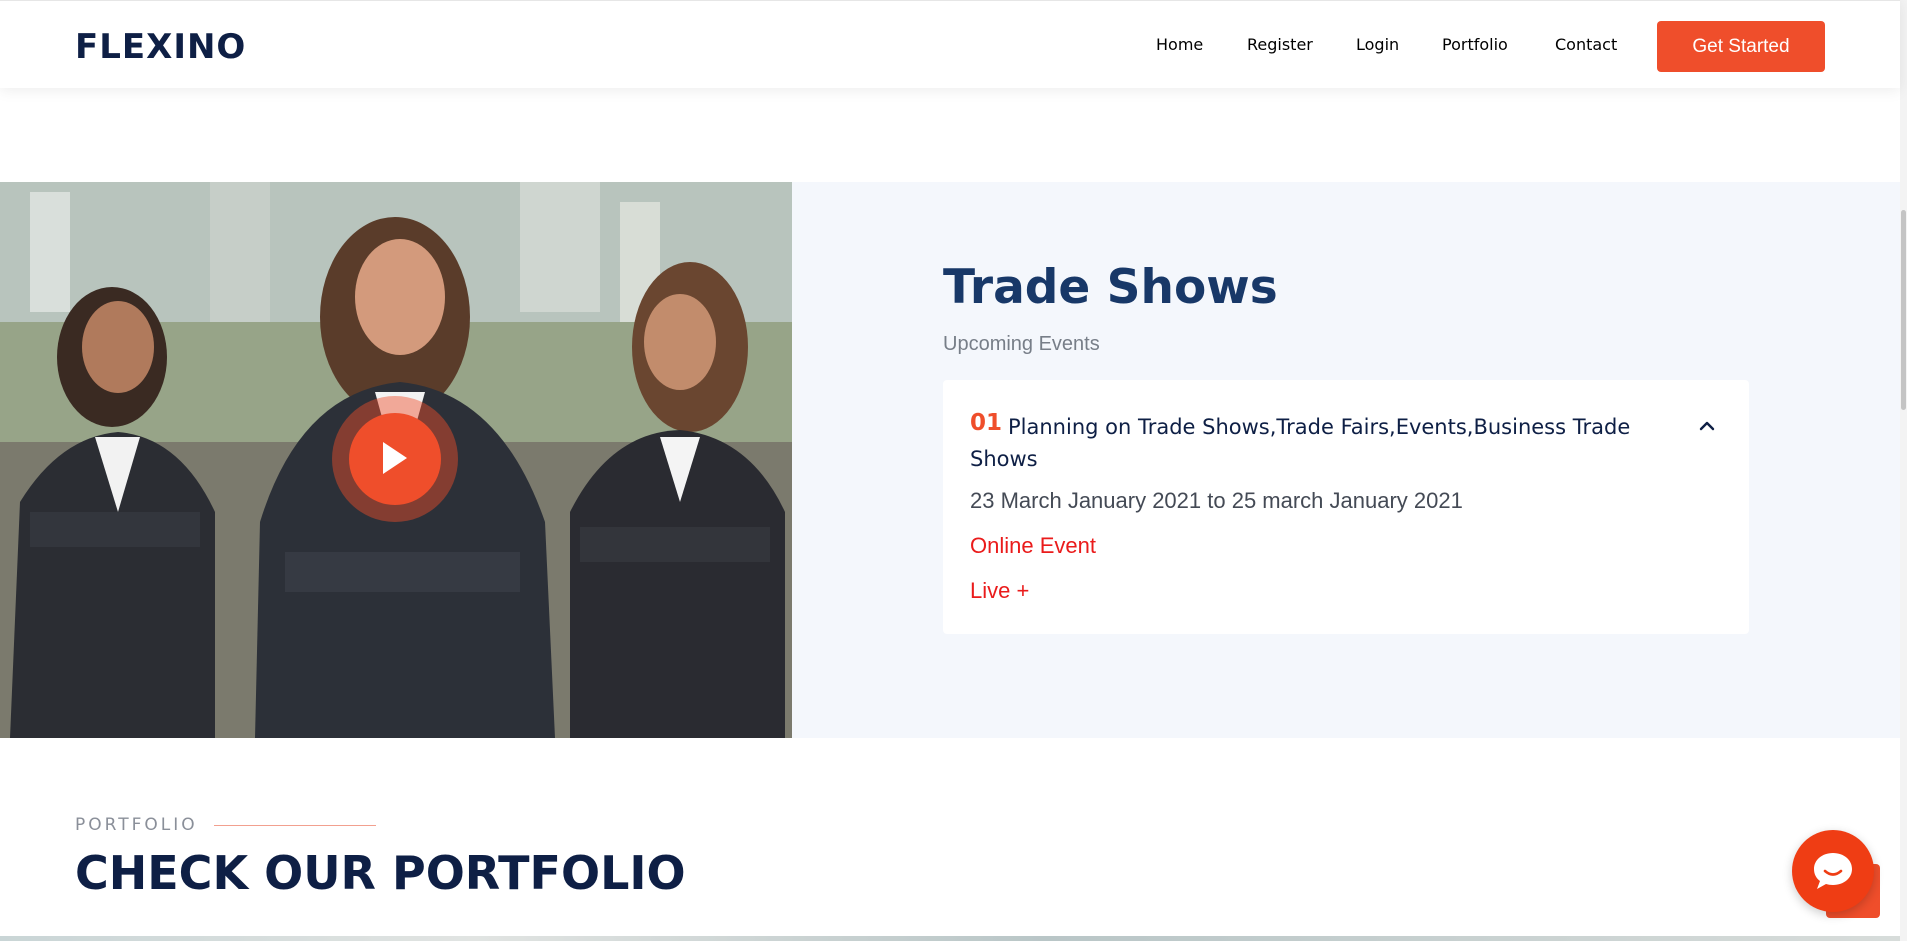 The image size is (1907, 941). What do you see at coordinates (1741, 46) in the screenshot?
I see `get-started-button: Get Started` at bounding box center [1741, 46].